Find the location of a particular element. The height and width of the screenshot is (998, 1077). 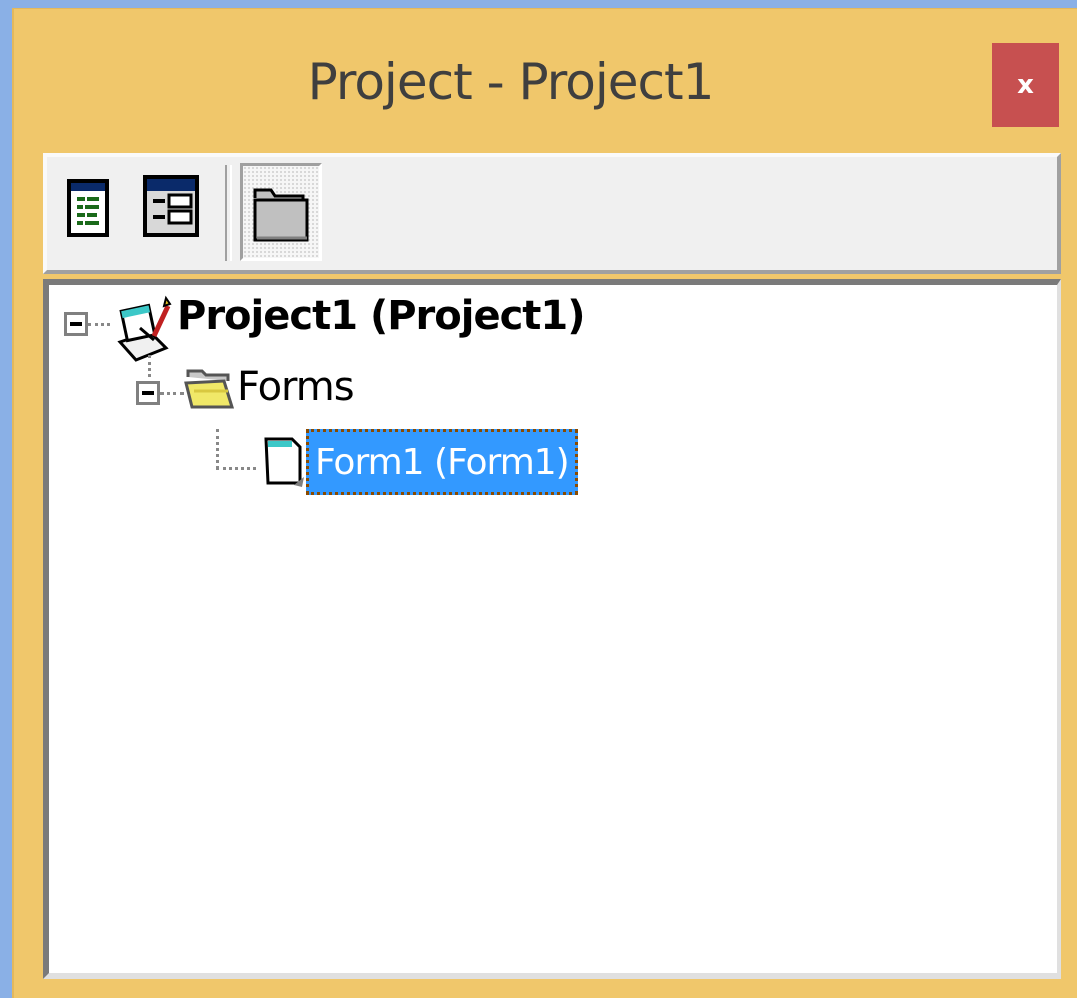

open-folder-icon is located at coordinates (209, 389).